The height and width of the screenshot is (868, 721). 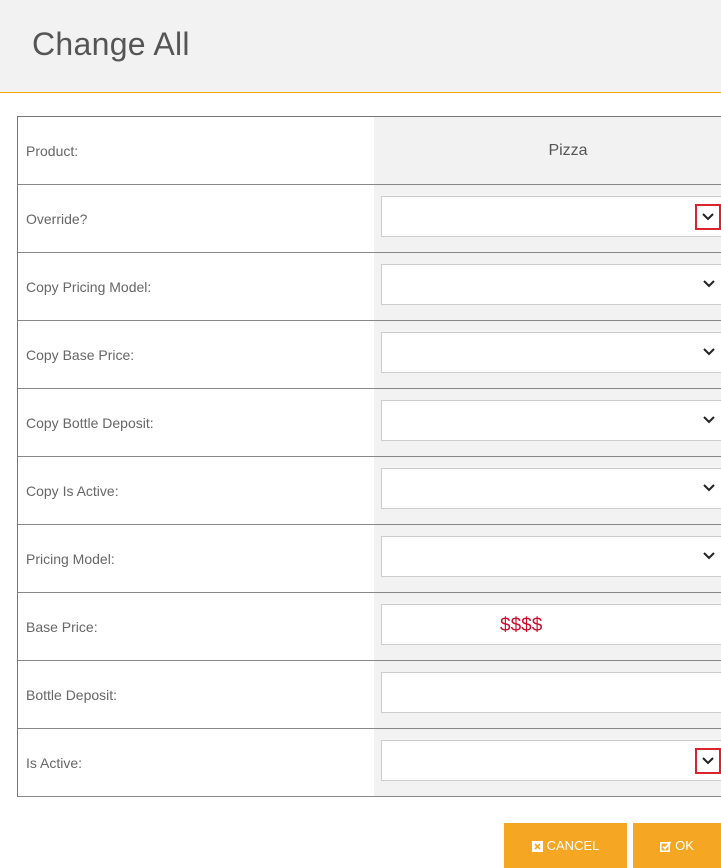 I want to click on base-price-value: $$$$, so click(x=521, y=625).